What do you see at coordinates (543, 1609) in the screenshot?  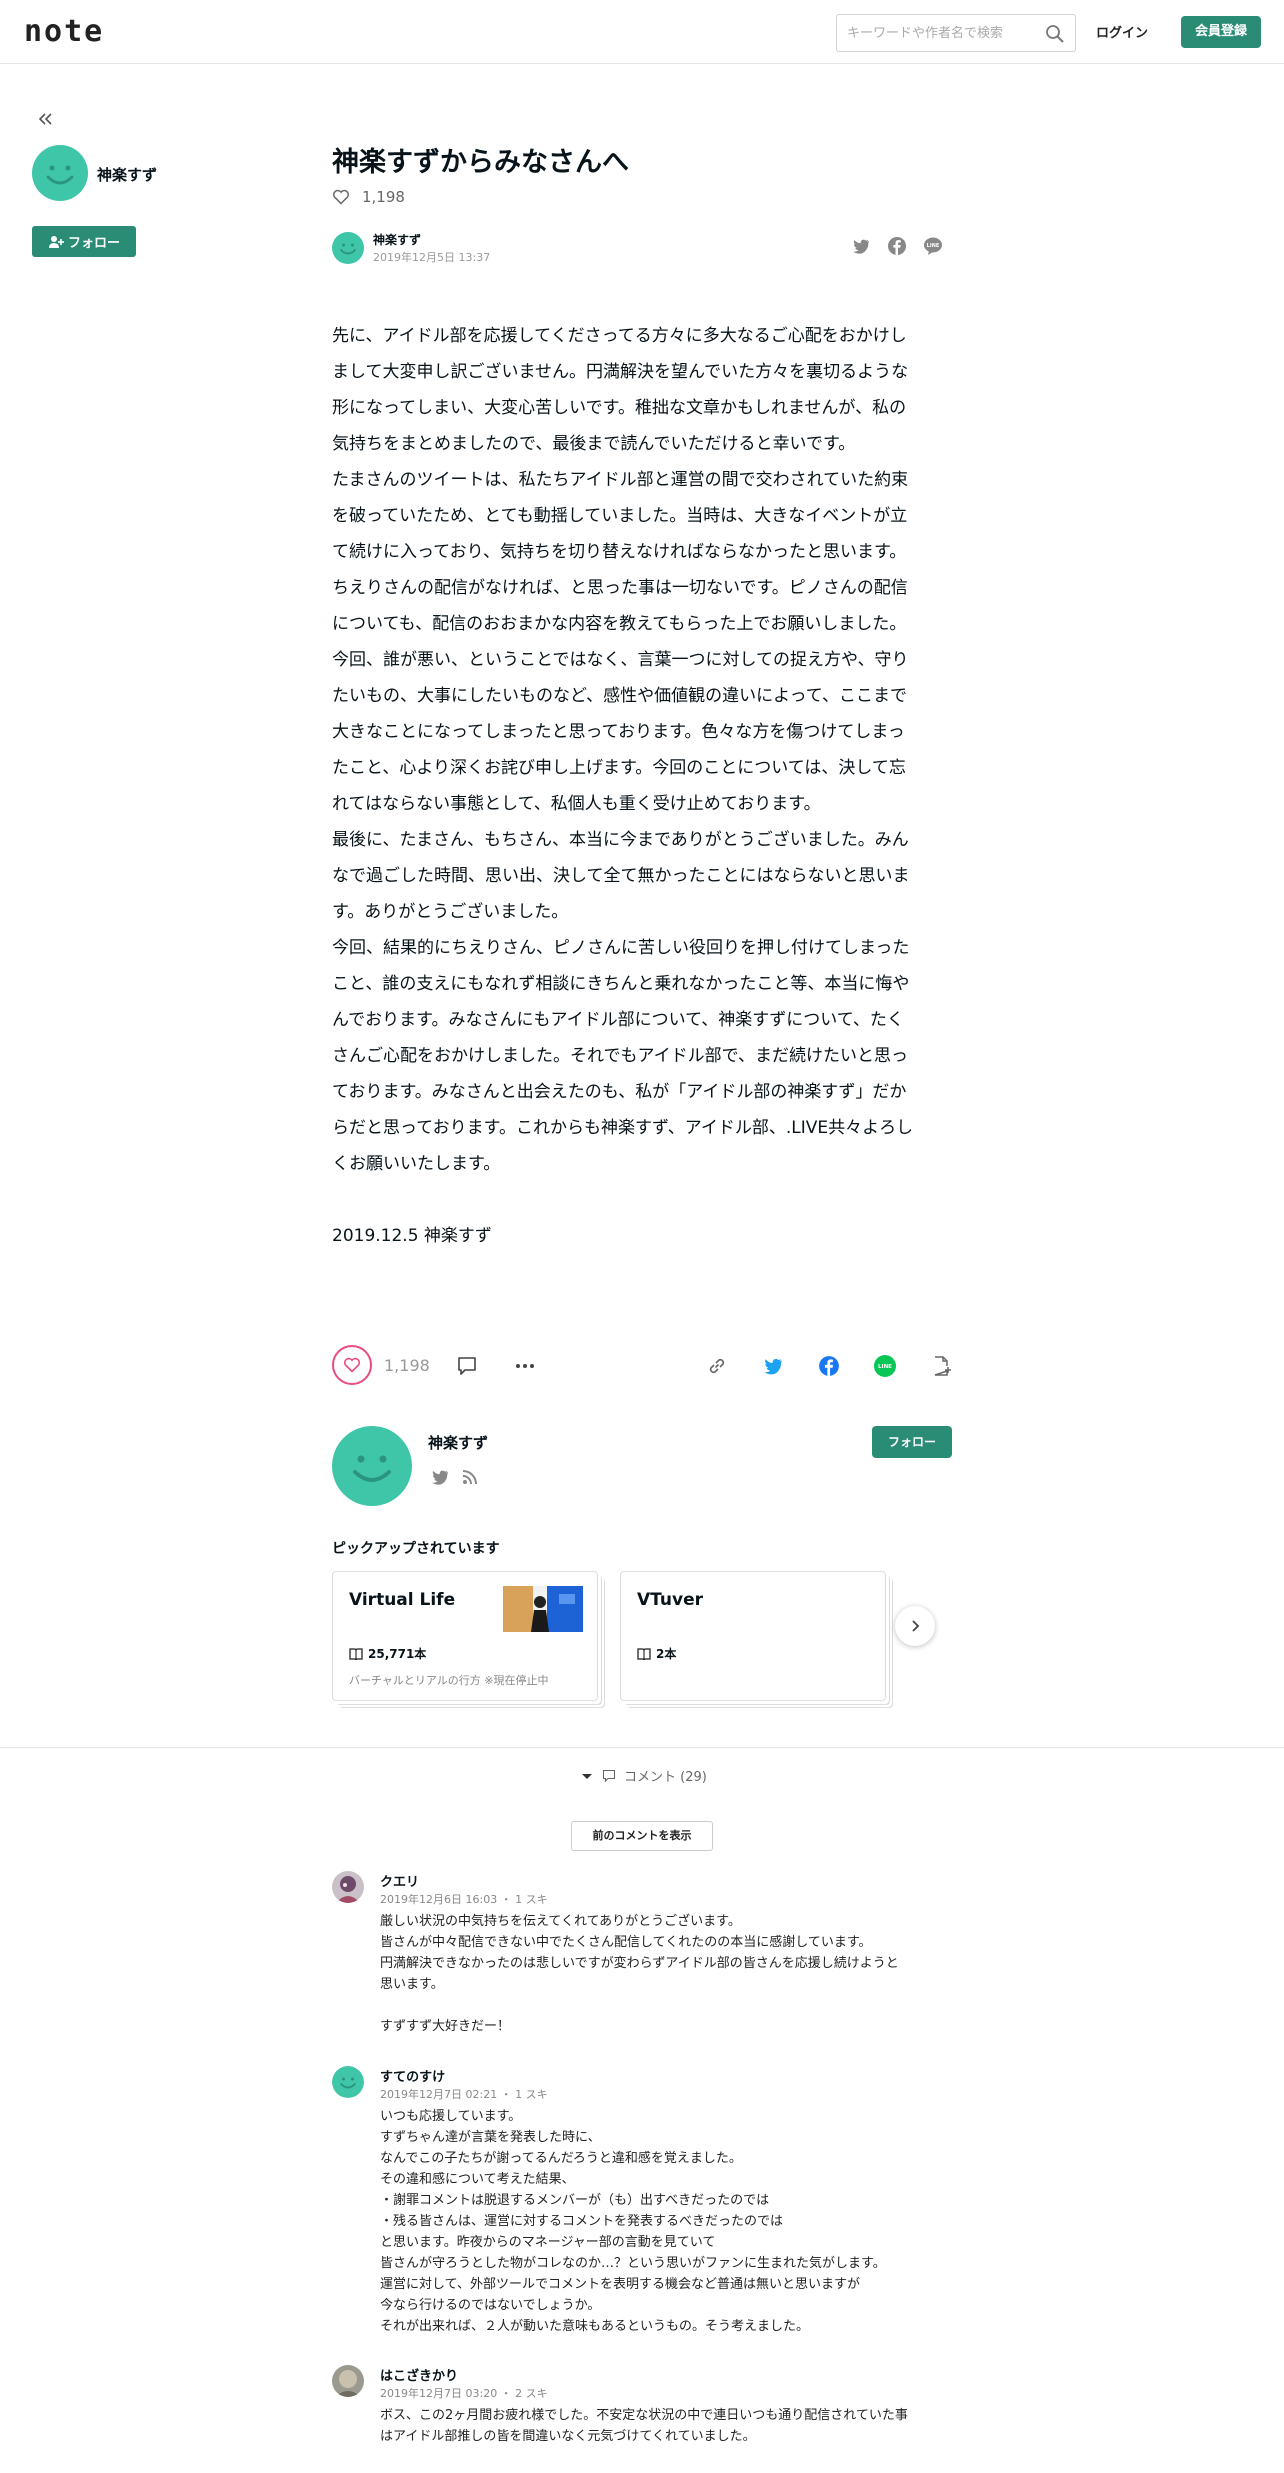 I see `magazine-thumbnail` at bounding box center [543, 1609].